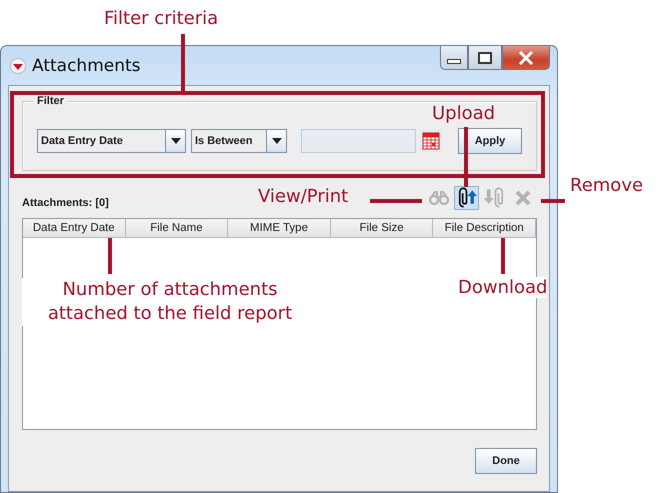 The height and width of the screenshot is (493, 665). I want to click on maximize-button, so click(485, 58).